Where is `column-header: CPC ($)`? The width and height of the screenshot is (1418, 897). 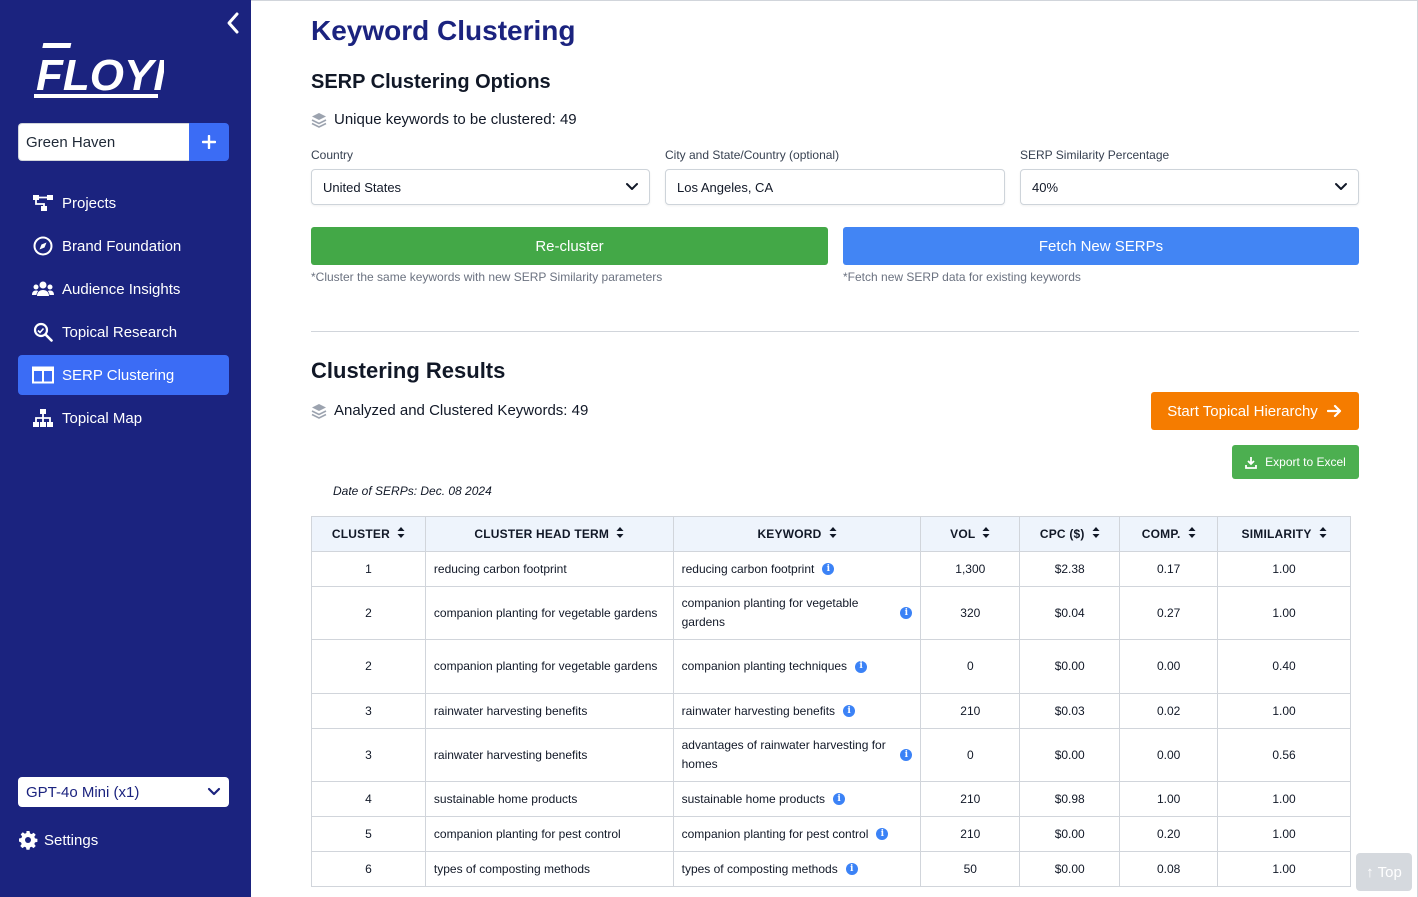 column-header: CPC ($) is located at coordinates (1070, 534).